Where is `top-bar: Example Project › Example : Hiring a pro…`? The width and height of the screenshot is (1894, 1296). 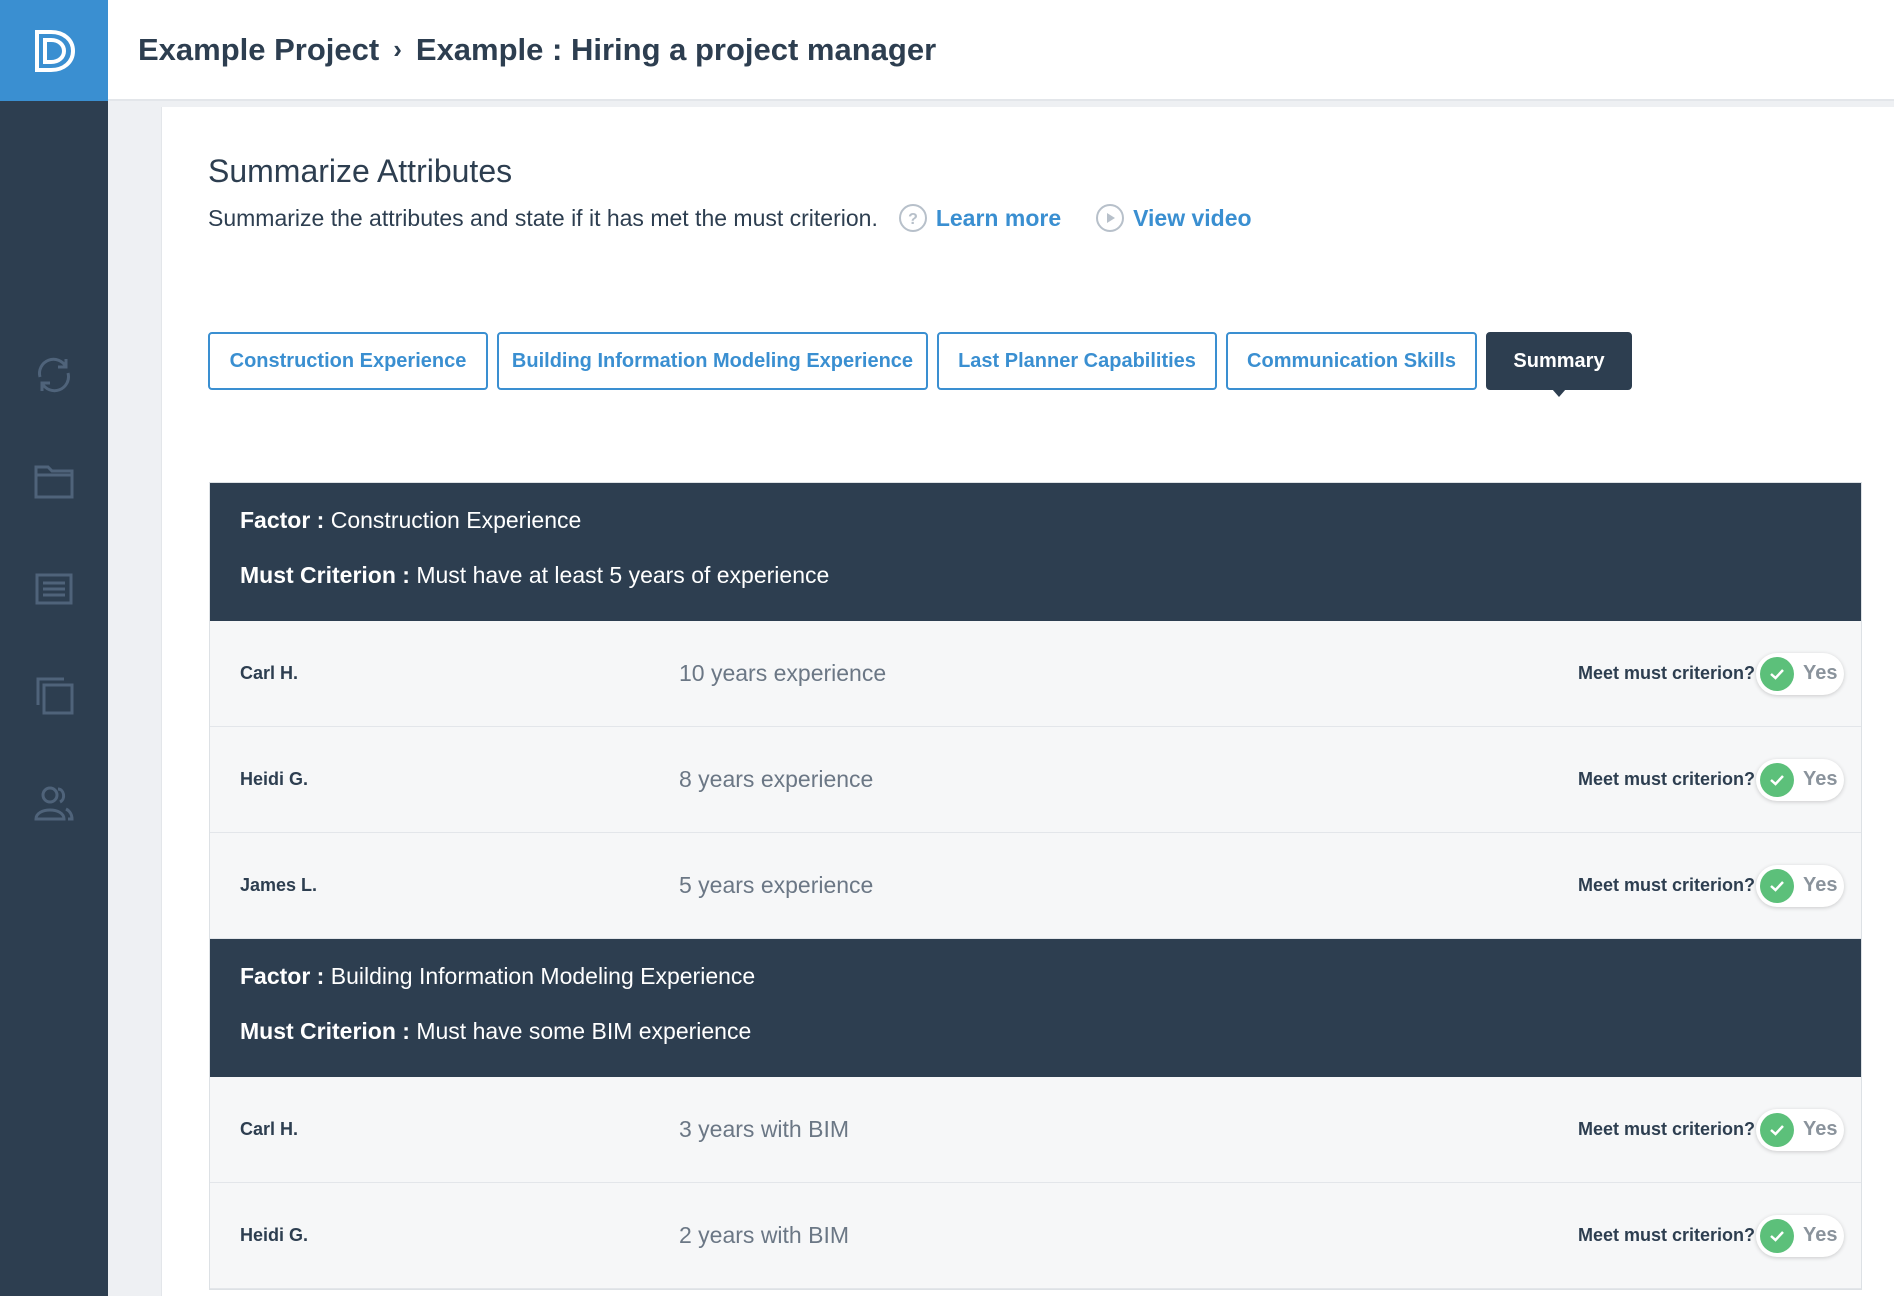
top-bar: Example Project › Example : Hiring a pro… is located at coordinates (1001, 50).